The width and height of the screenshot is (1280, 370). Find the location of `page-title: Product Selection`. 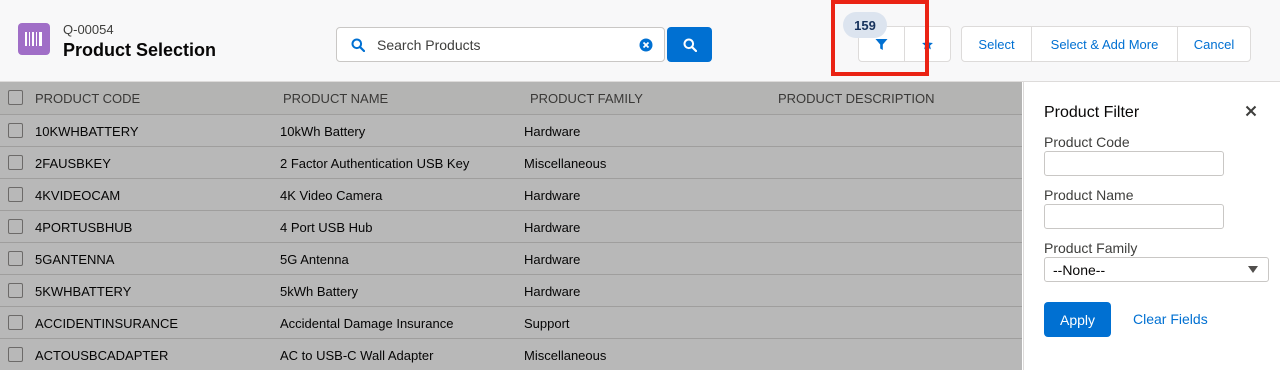

page-title: Product Selection is located at coordinates (140, 50).